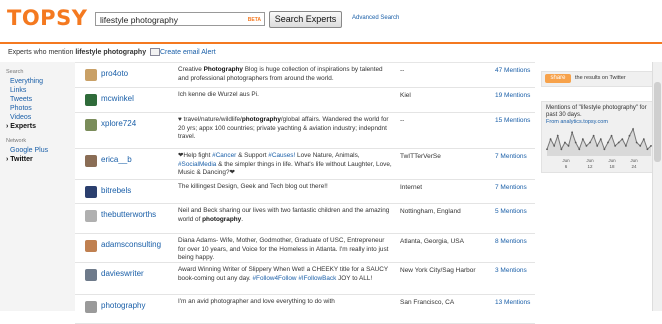  I want to click on username-link: bitrebels, so click(116, 190).